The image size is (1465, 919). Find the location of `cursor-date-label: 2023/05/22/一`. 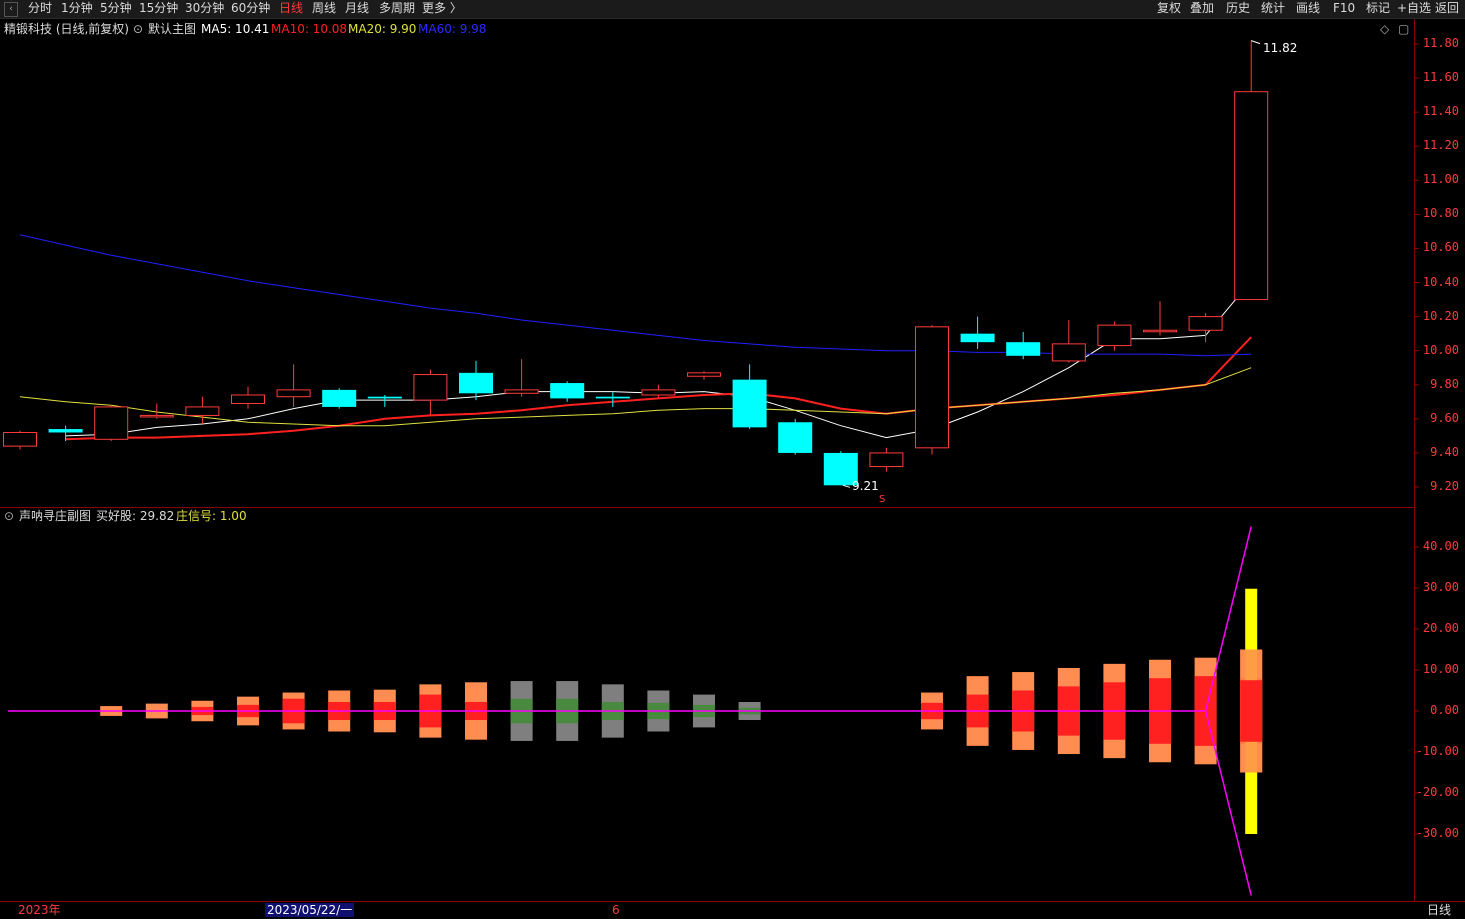

cursor-date-label: 2023/05/22/一 is located at coordinates (310, 910).